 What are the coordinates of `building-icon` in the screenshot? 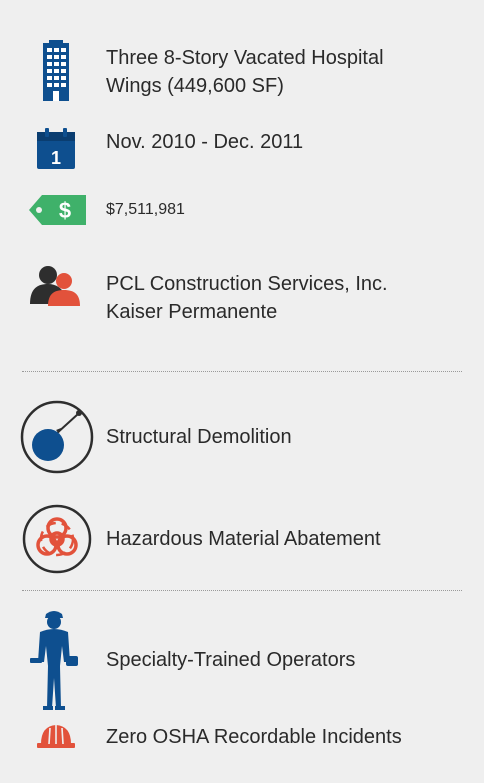 It's located at (56, 71).